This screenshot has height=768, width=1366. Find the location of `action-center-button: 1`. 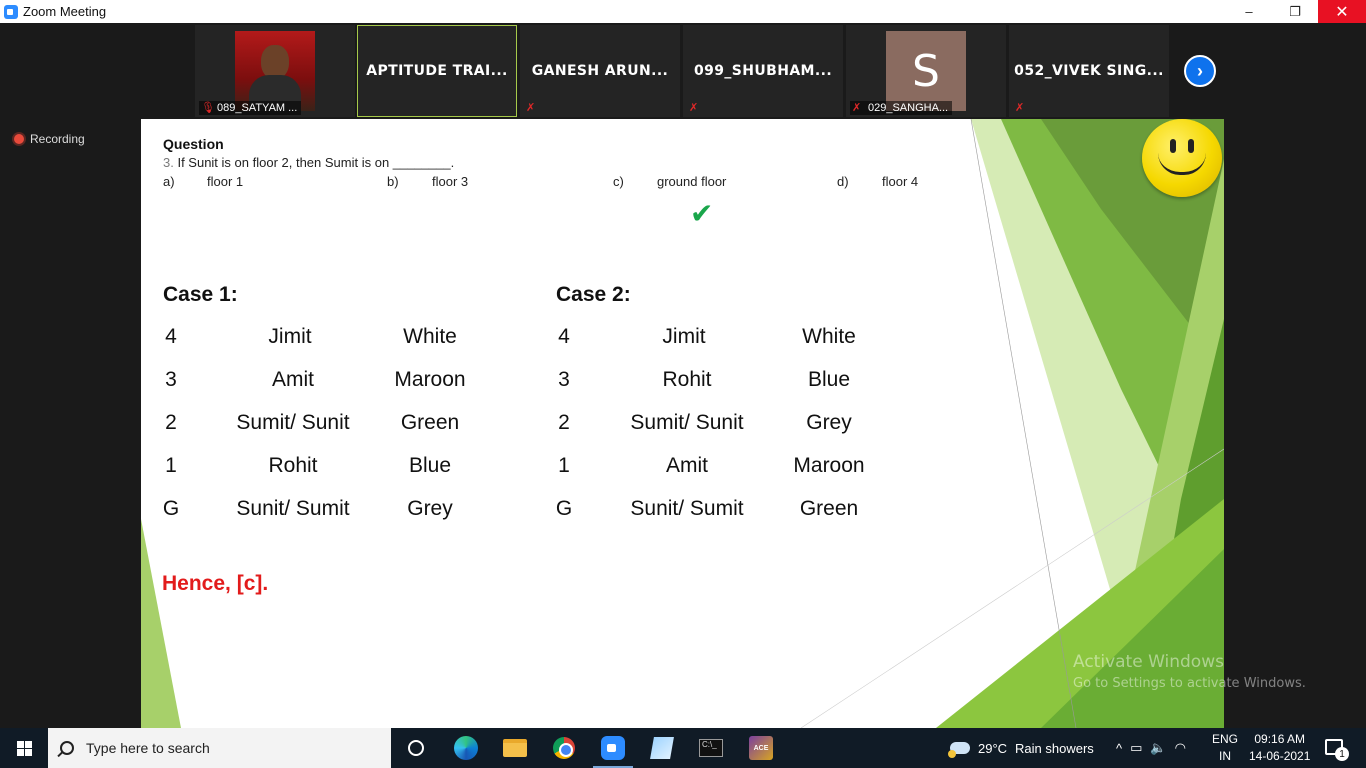

action-center-button: 1 is located at coordinates (1337, 750).